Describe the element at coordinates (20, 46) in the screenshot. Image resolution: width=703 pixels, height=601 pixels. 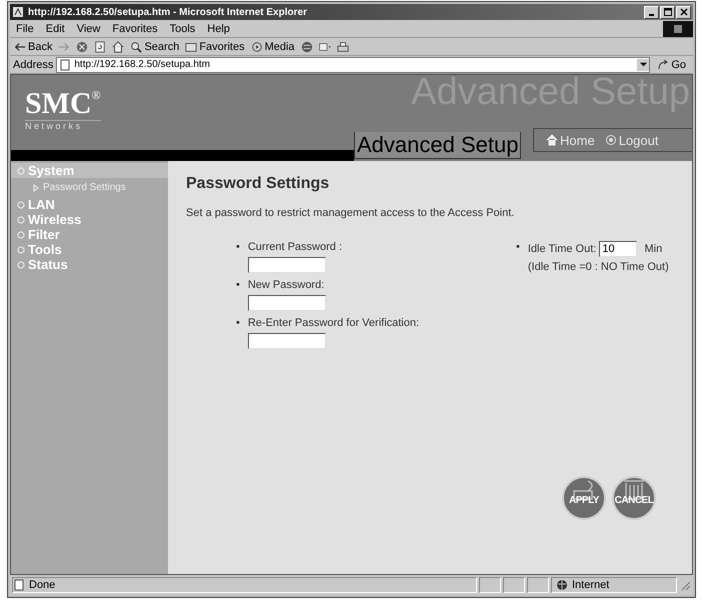
I see `back-arrow-icon` at that location.